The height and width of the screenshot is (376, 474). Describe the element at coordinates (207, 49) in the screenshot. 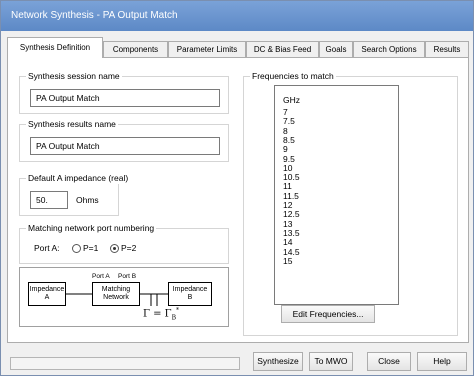

I see `tab-parameter-limits: Parameter Limits` at that location.